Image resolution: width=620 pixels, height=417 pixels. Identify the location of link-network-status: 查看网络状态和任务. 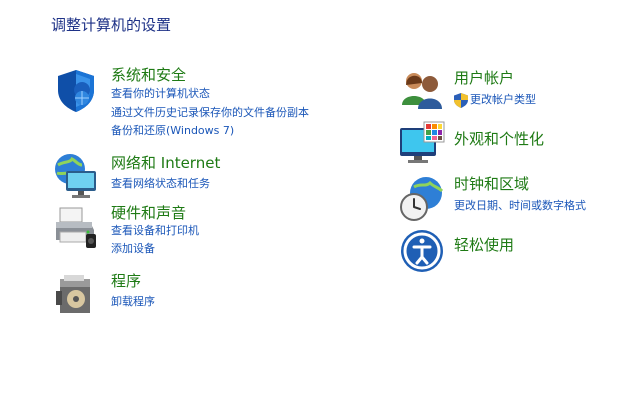
(160, 184).